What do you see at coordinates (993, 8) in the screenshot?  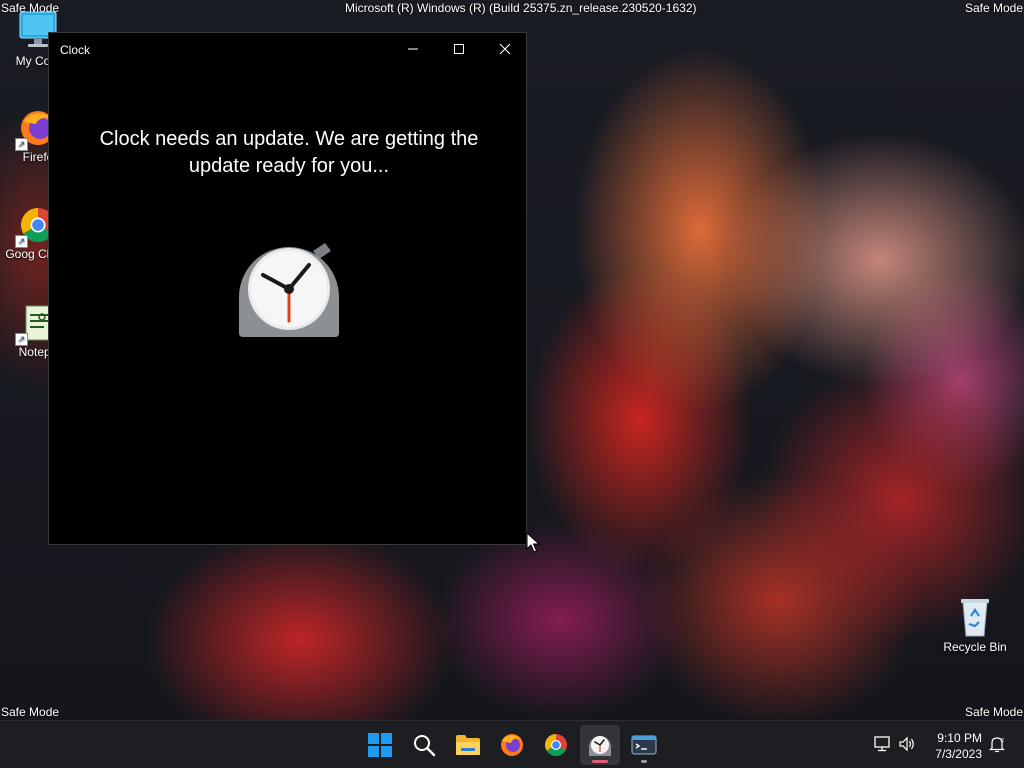 I see `safe-mode-label-top-right: Safe Mode` at bounding box center [993, 8].